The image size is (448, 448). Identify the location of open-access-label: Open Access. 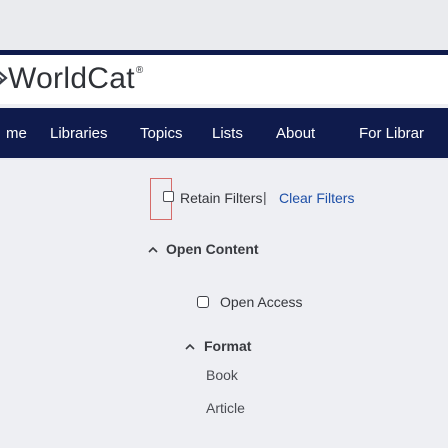
(261, 302).